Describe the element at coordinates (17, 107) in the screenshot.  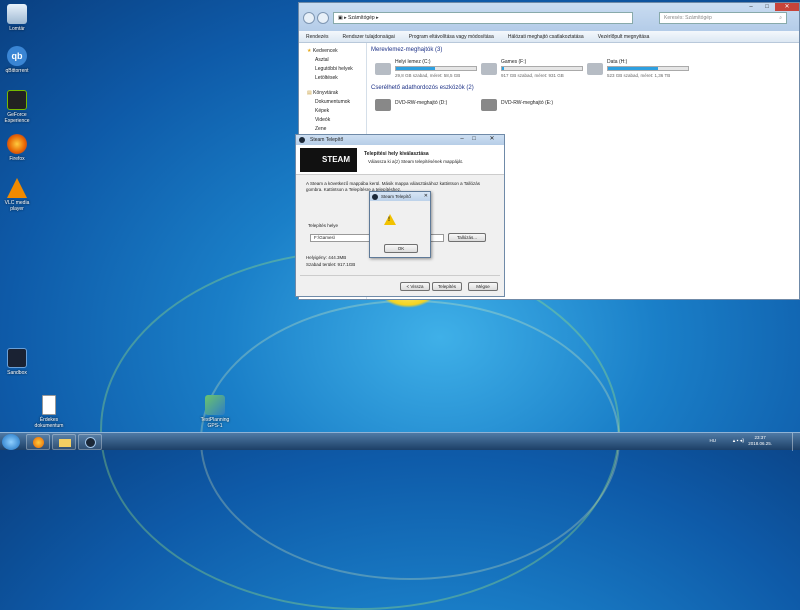
I see `desktop-icon-geforce: GeForce Experience` at that location.